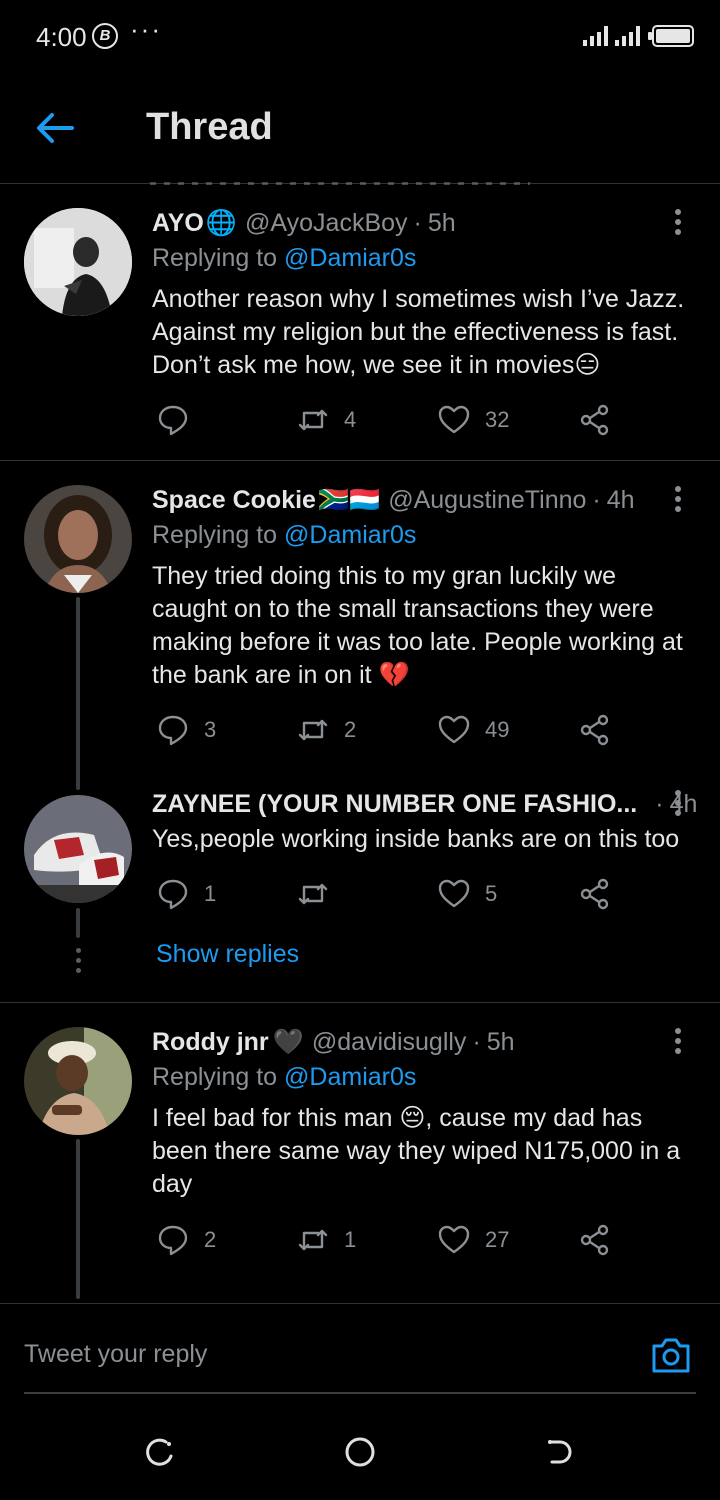 Image resolution: width=720 pixels, height=1500 pixels. I want to click on nav-recents-icon, so click(159, 1452).